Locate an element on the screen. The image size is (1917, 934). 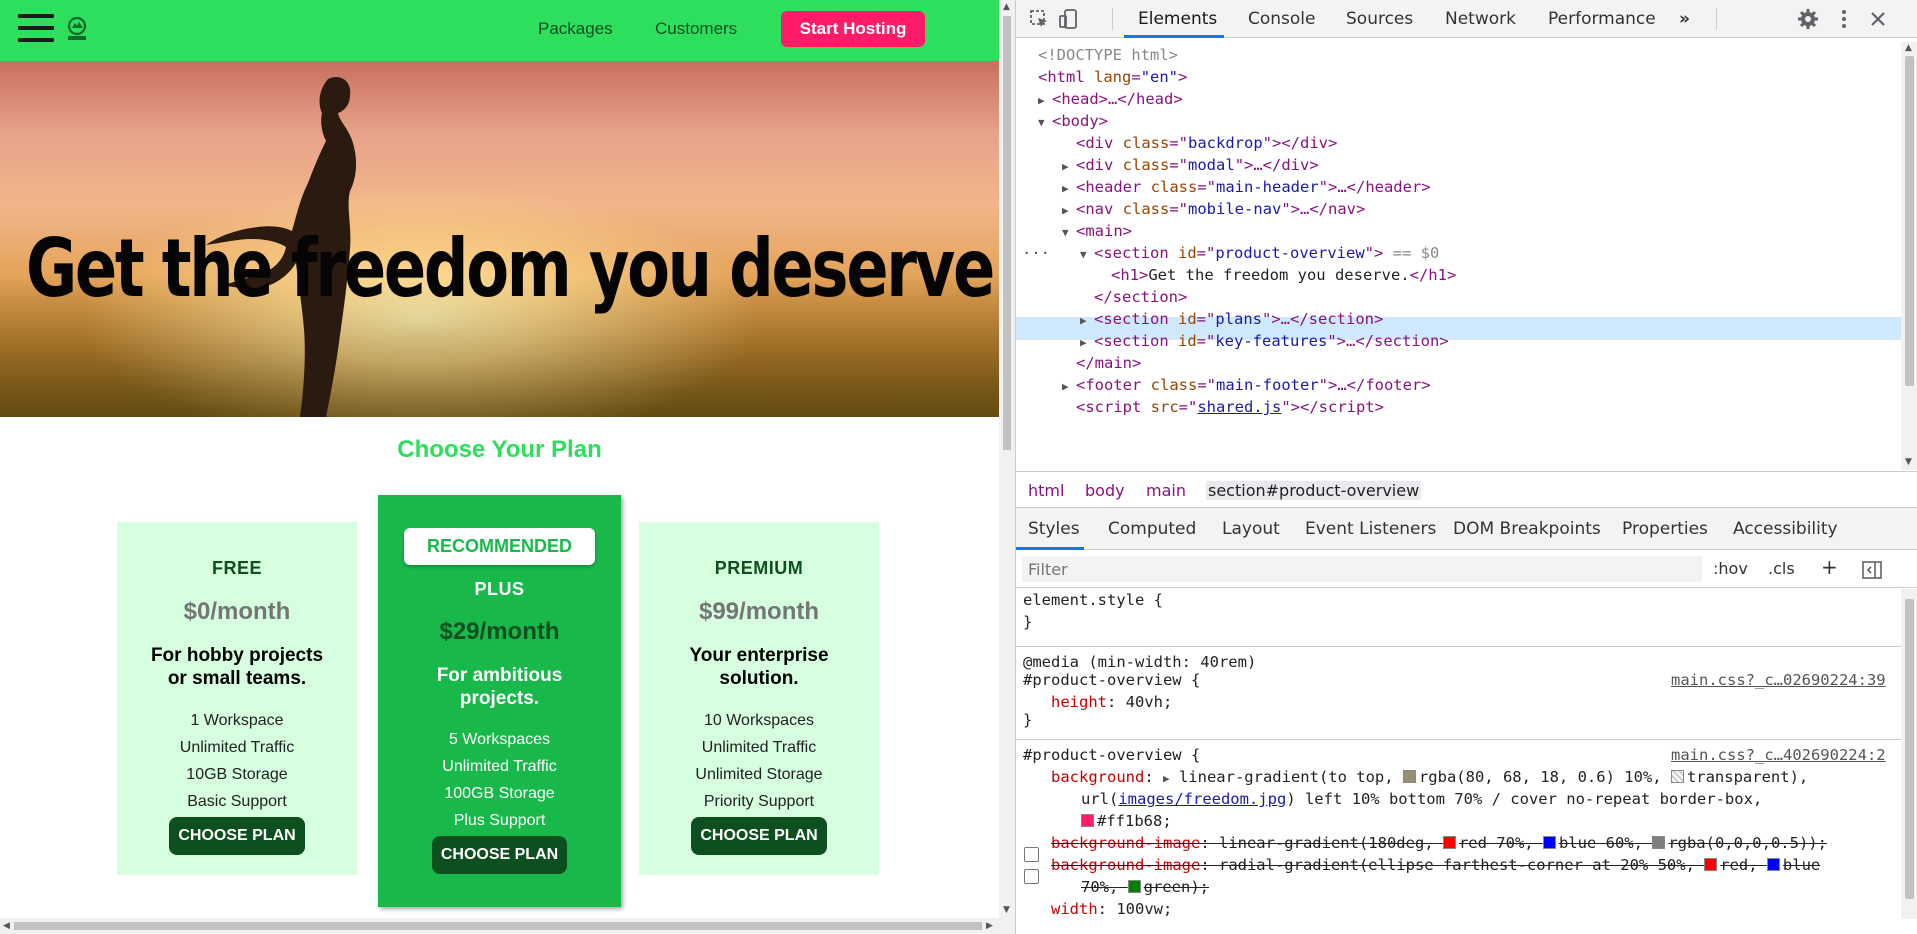
tab-dom-breakpoints: DOM Breakpoints is located at coordinates (1527, 529).